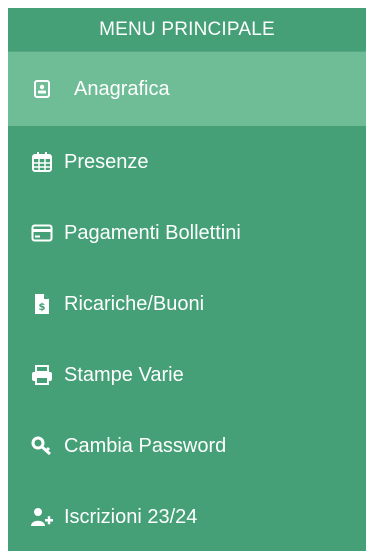 The image size is (366, 551). What do you see at coordinates (42, 89) in the screenshot?
I see `id-badge-icon` at bounding box center [42, 89].